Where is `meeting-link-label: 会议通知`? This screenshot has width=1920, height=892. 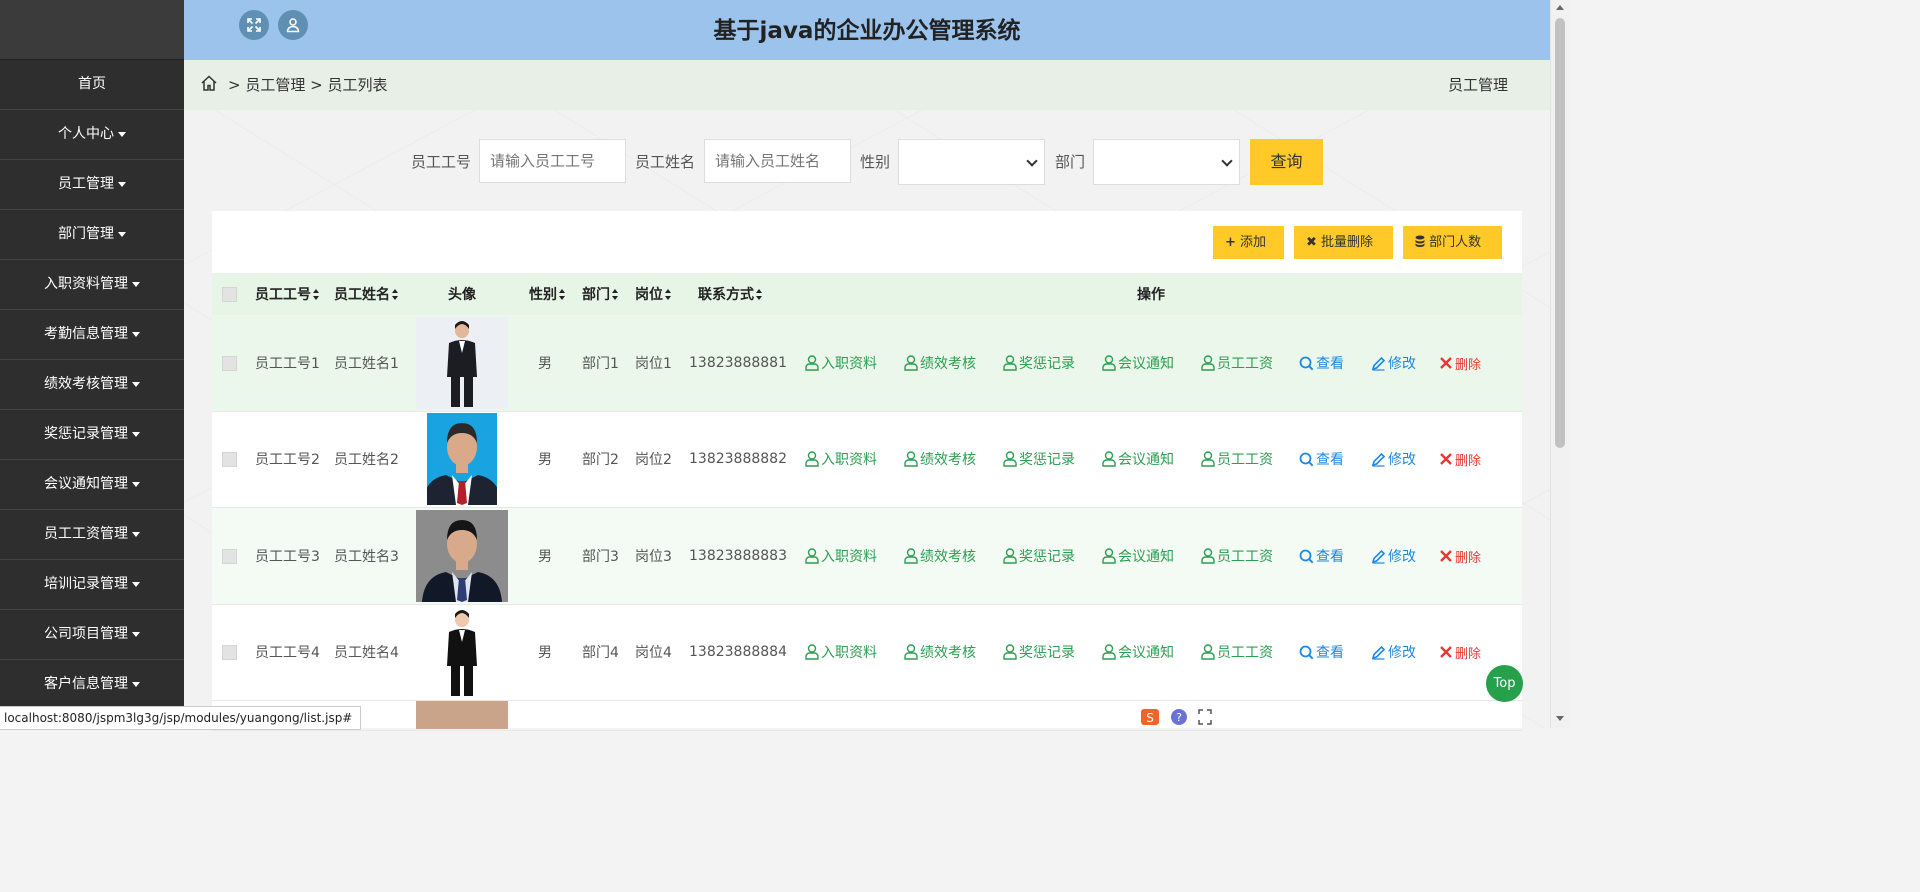 meeting-link-label: 会议通知 is located at coordinates (1146, 557).